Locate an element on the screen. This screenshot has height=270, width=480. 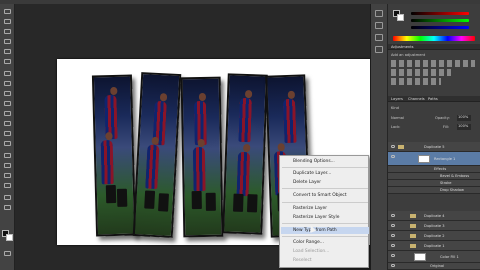
tab-paths: Paths is located at coordinates (433, 99).